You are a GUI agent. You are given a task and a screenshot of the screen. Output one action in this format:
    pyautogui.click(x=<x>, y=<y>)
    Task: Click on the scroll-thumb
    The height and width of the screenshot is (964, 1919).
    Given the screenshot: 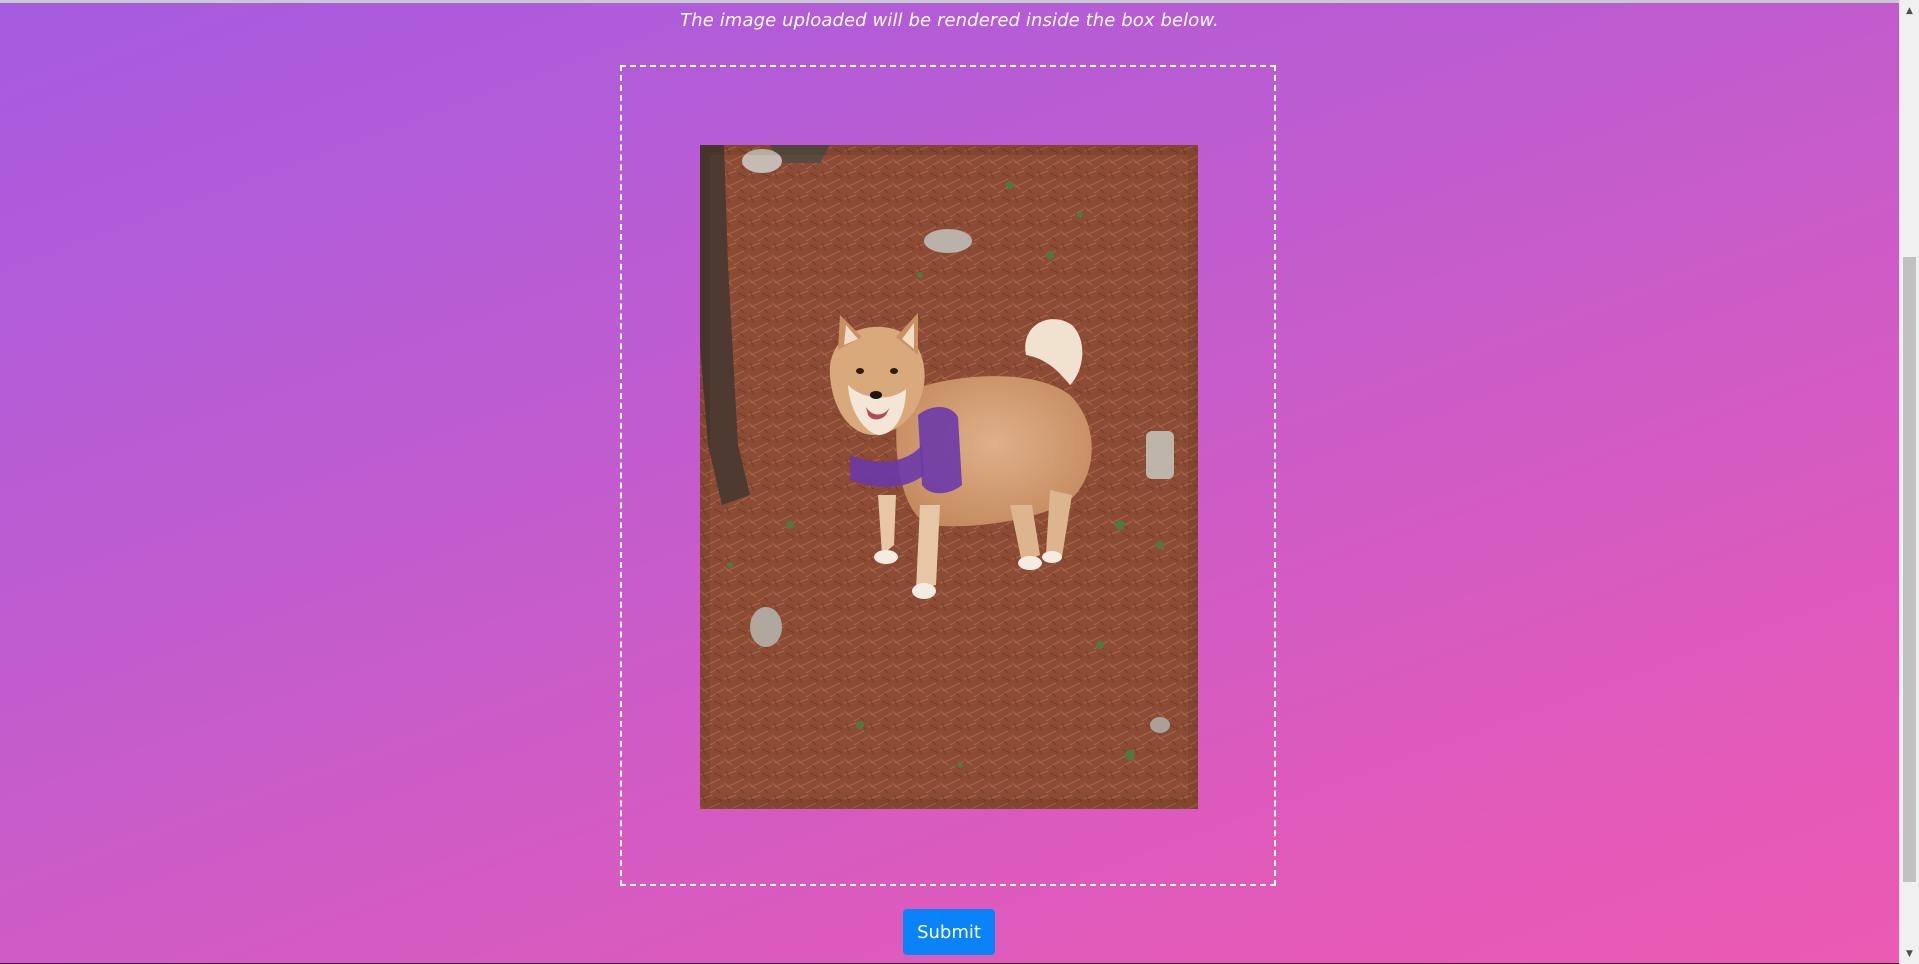 What is the action you would take?
    pyautogui.click(x=1909, y=569)
    